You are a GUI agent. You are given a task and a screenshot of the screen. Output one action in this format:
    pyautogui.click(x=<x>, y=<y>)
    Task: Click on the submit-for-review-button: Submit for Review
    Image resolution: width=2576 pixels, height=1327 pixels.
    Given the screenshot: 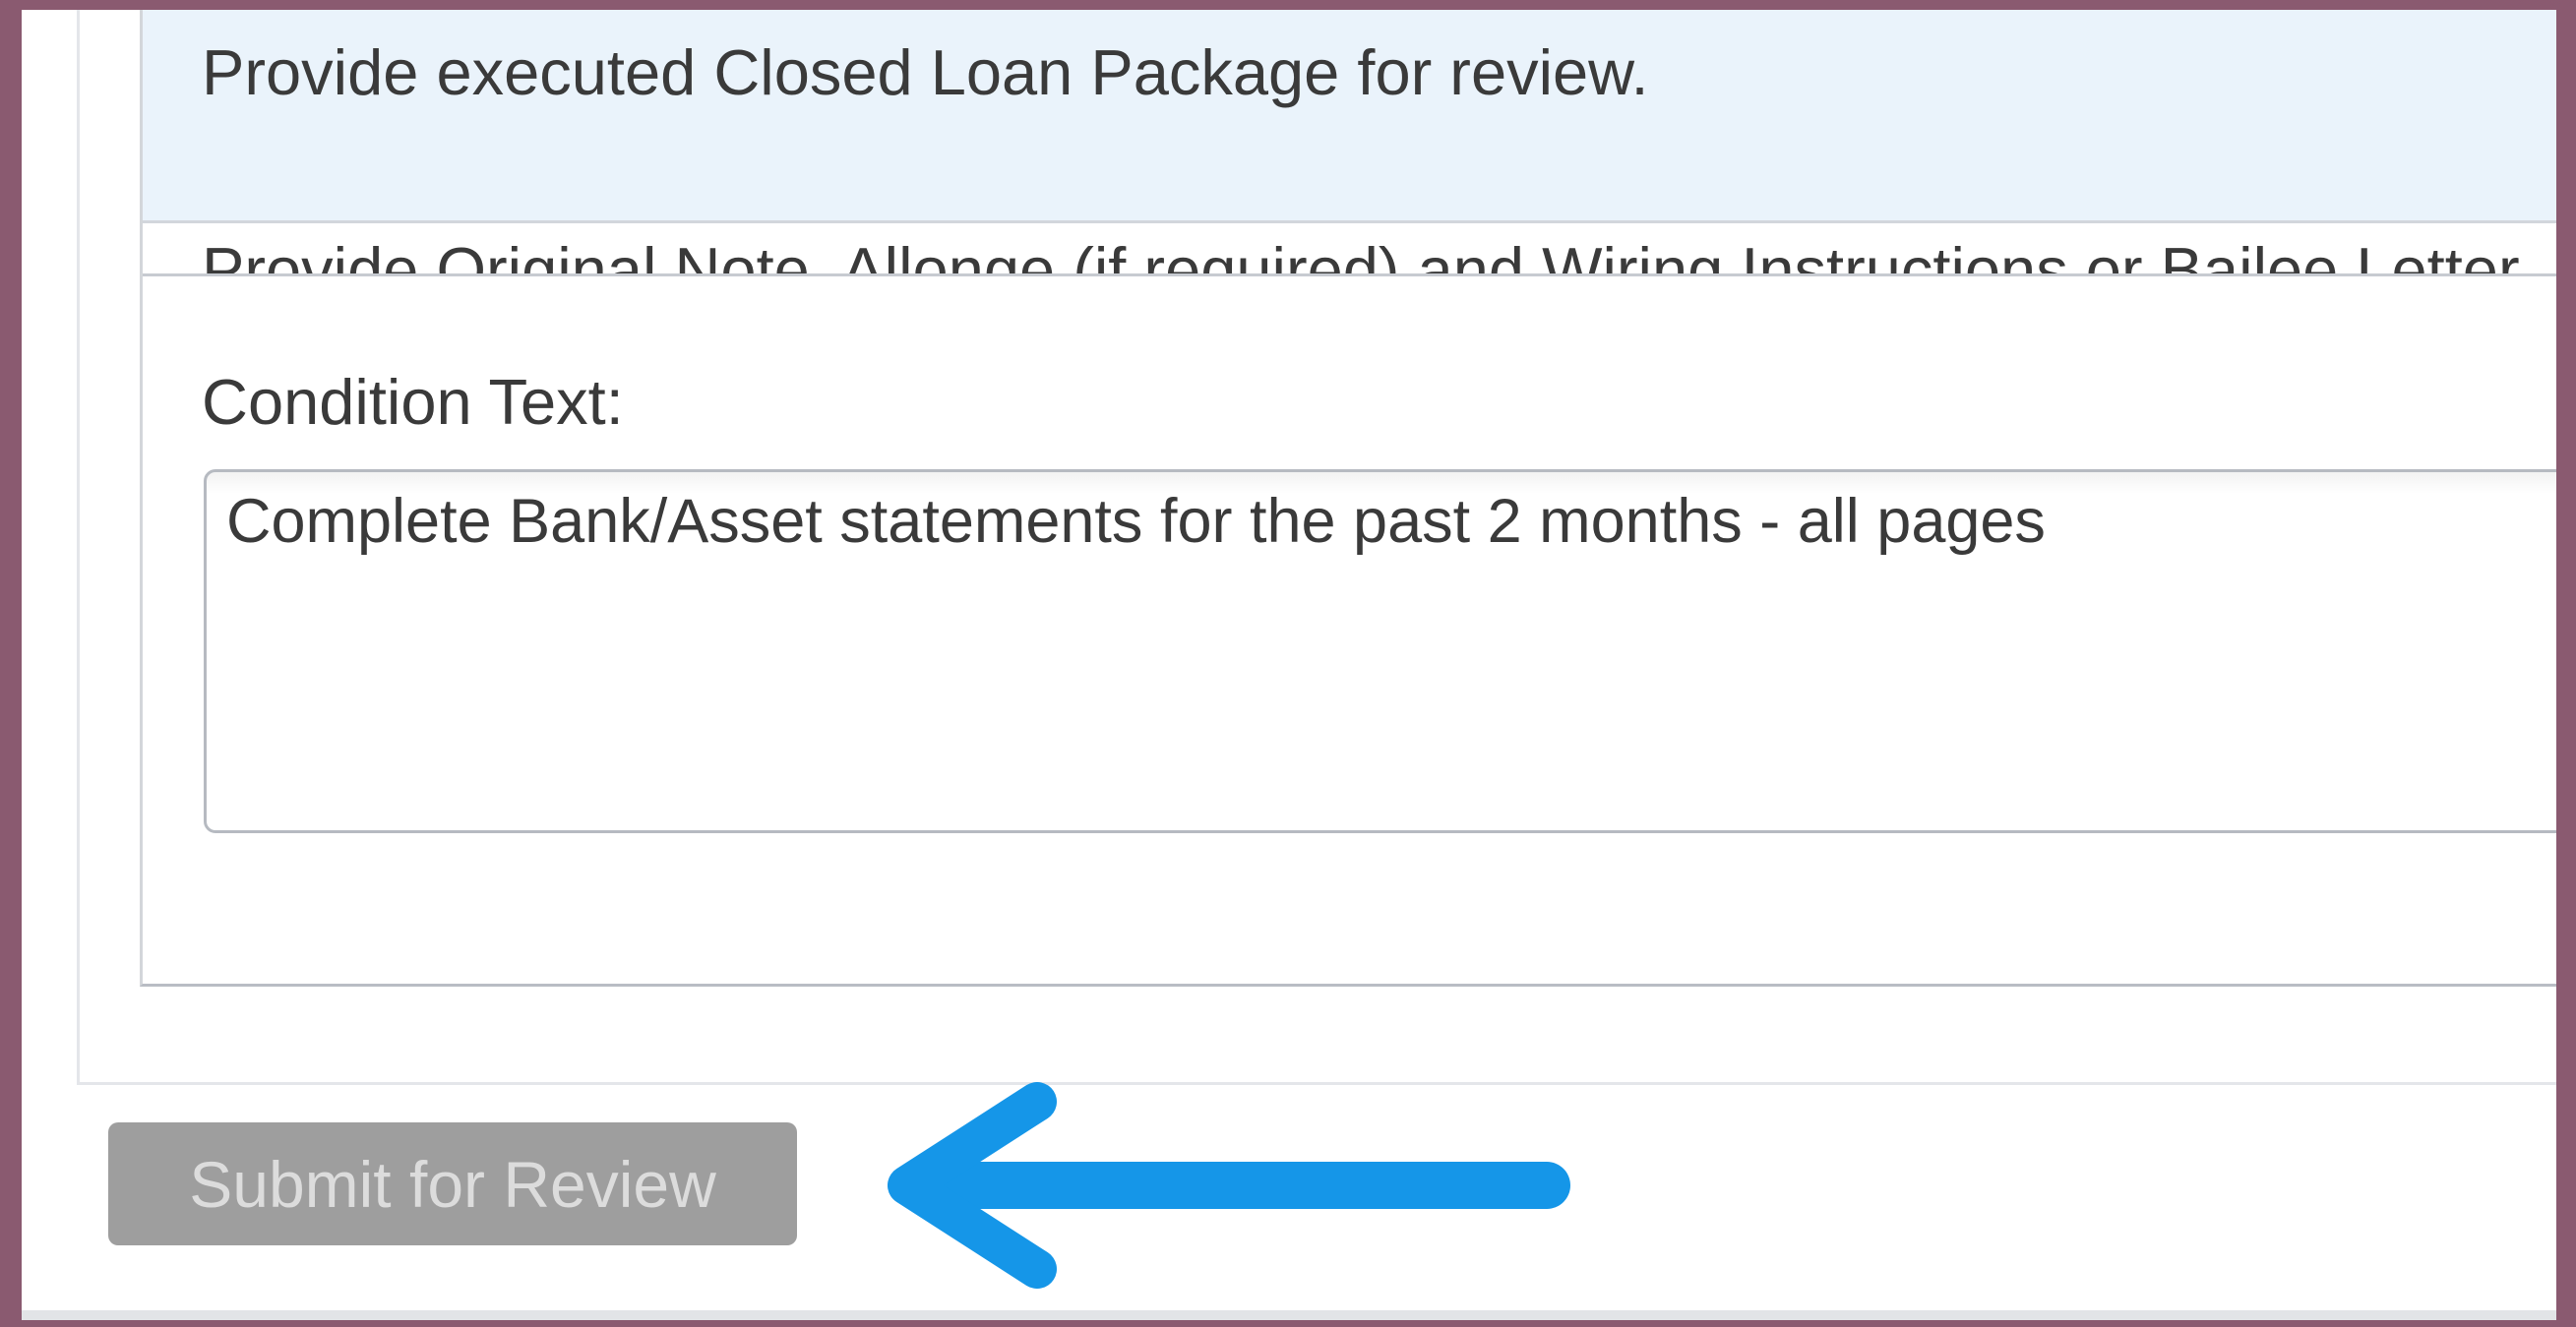 What is the action you would take?
    pyautogui.click(x=452, y=1183)
    